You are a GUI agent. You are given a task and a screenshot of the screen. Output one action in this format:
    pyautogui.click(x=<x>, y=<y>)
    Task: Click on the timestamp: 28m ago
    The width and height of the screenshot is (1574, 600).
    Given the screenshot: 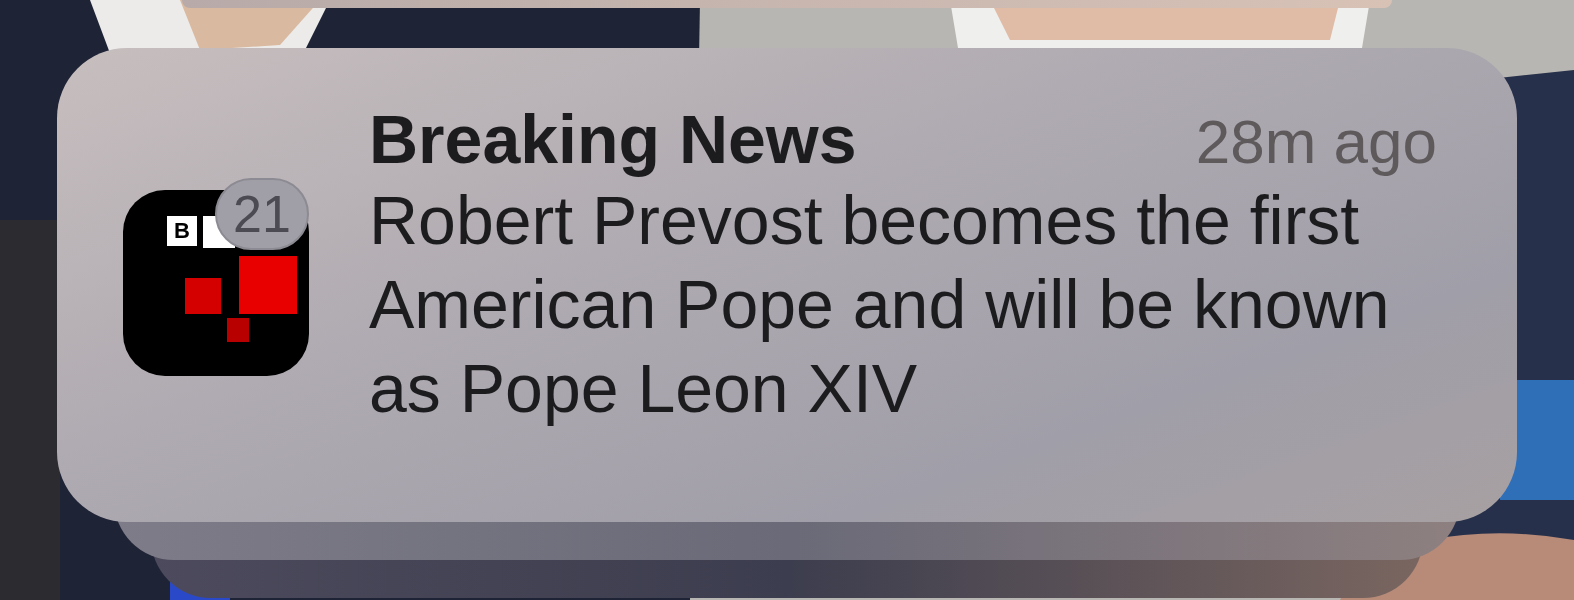 What is the action you would take?
    pyautogui.click(x=1316, y=141)
    